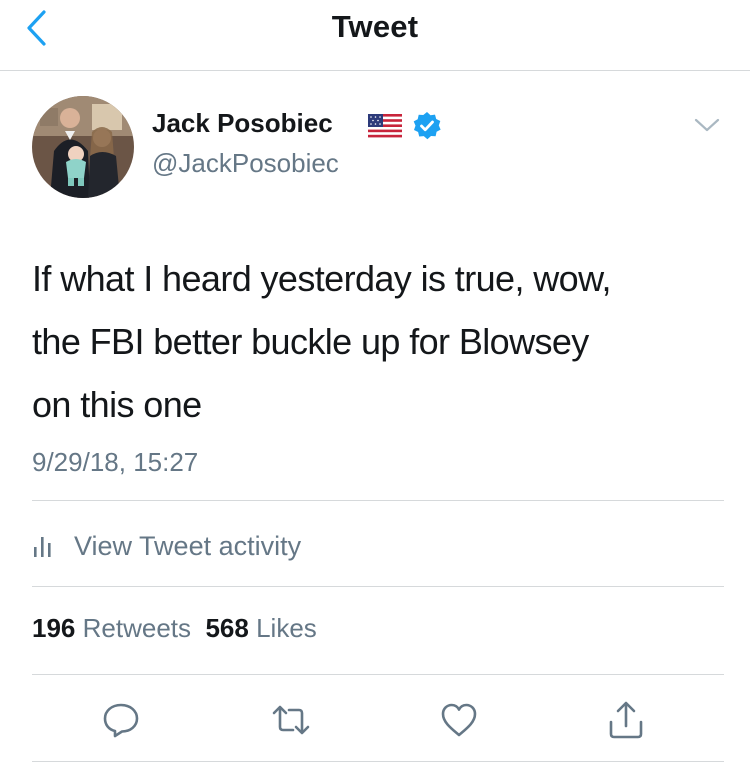  Describe the element at coordinates (188, 545) in the screenshot. I see `view-tweet-activity-label: View Tweet activity` at that location.